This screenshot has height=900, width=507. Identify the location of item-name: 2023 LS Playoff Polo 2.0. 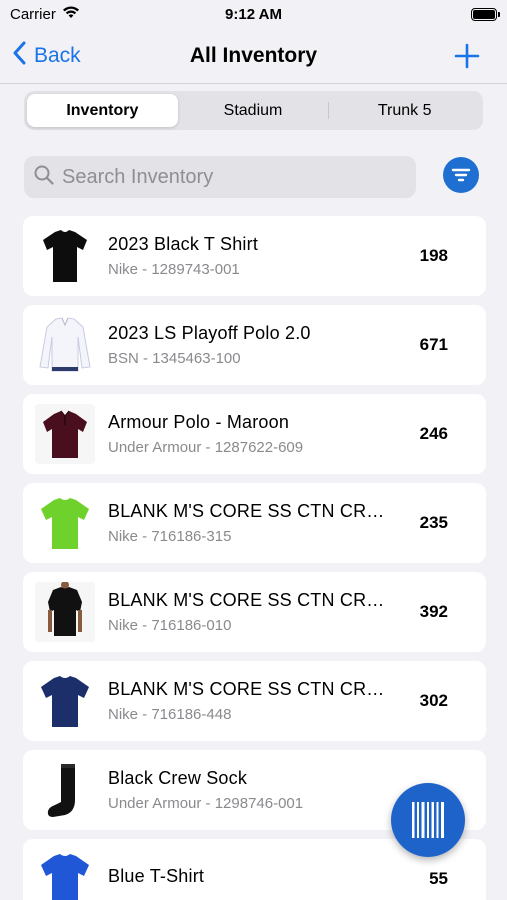
(209, 333).